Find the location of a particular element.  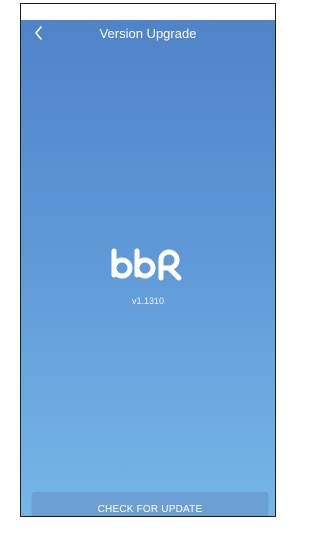

check-for-update-button: CHECK FOR UPDATE is located at coordinates (150, 504).